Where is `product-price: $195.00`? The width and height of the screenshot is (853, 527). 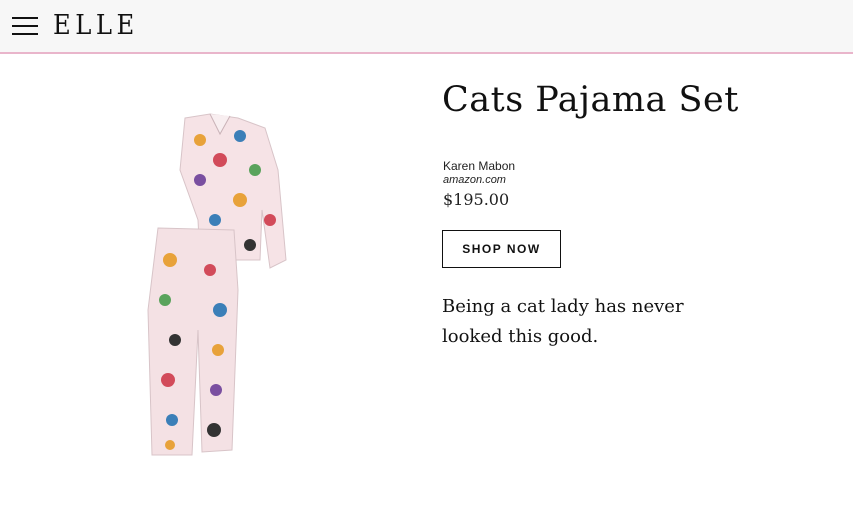
product-price: $195.00 is located at coordinates (476, 199).